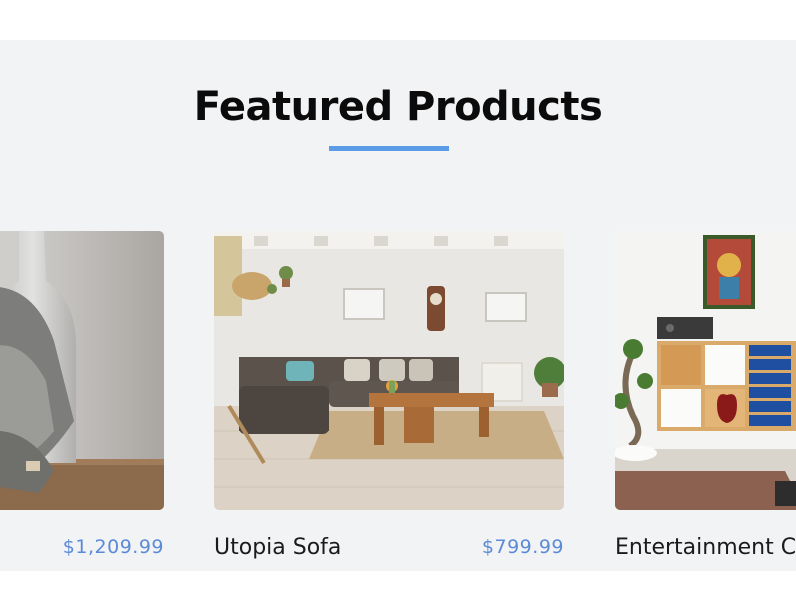 The height and width of the screenshot is (609, 796). Describe the element at coordinates (398, 590) in the screenshot. I see `page-background-bottom` at that location.